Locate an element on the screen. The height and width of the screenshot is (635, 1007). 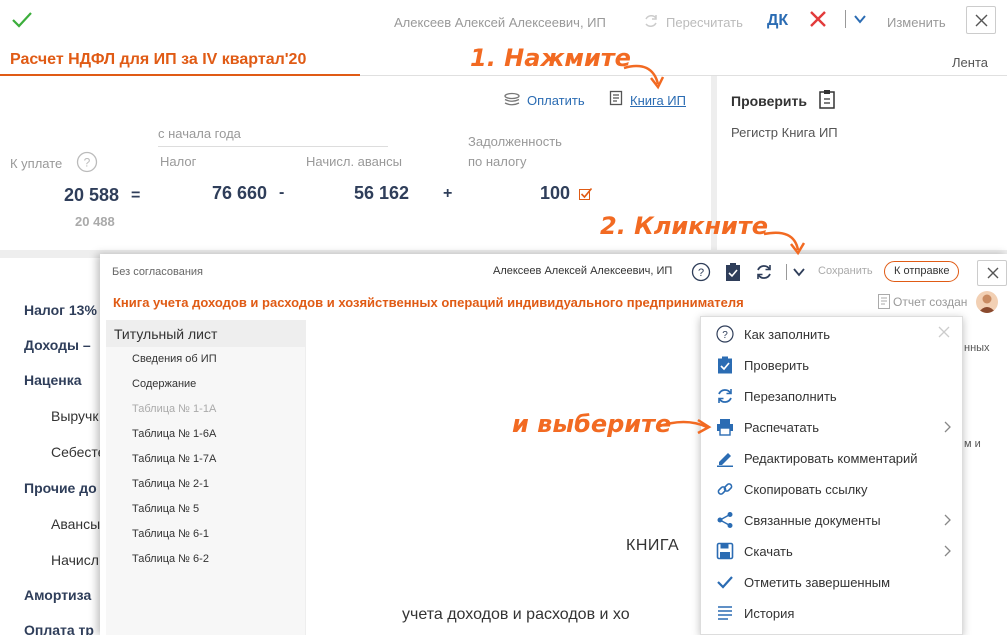
sidebar-item-title-page: Титульный лист is located at coordinates (165, 334).